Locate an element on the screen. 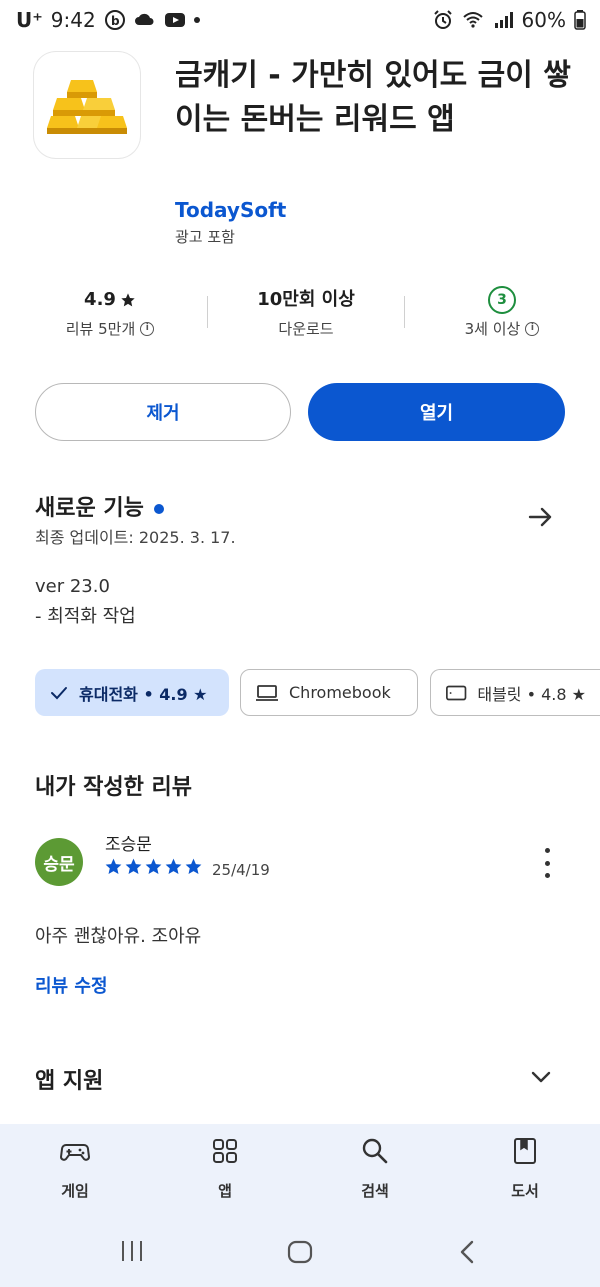  search-icon is located at coordinates (375, 1151).